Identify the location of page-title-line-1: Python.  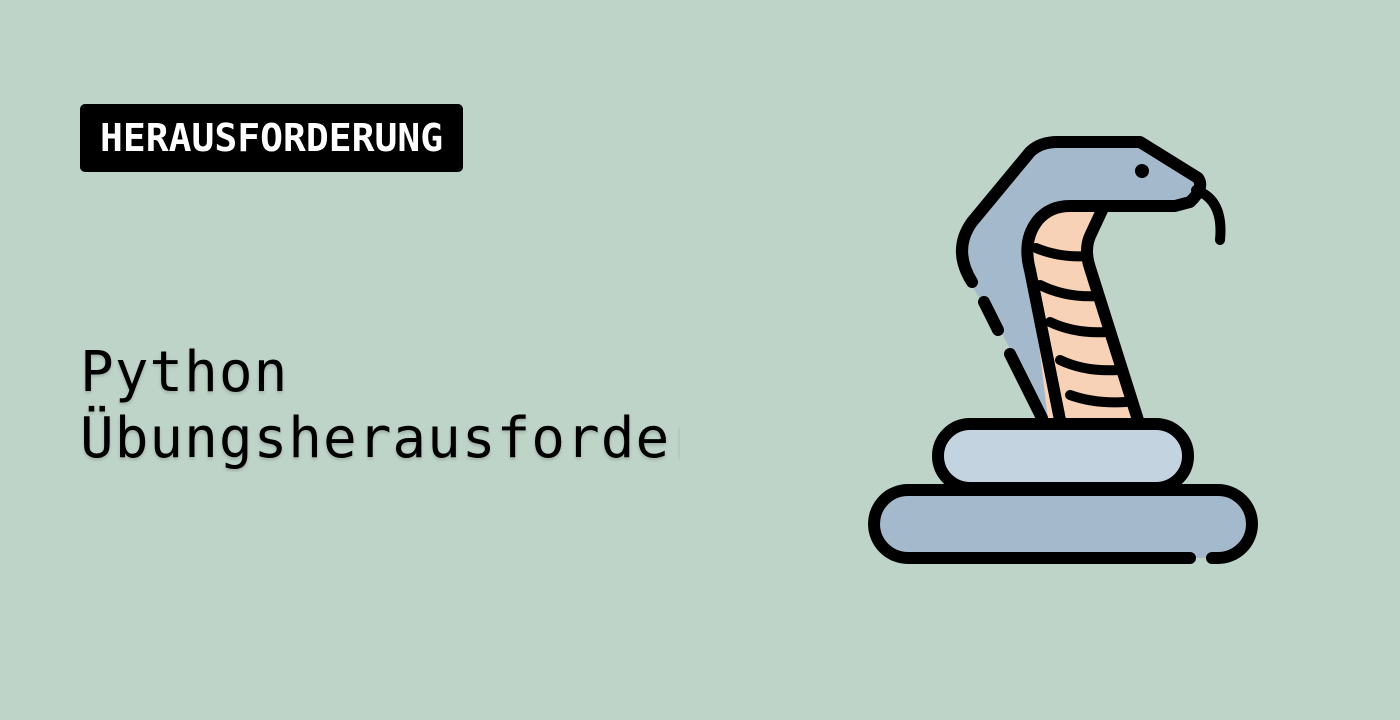
(184, 372).